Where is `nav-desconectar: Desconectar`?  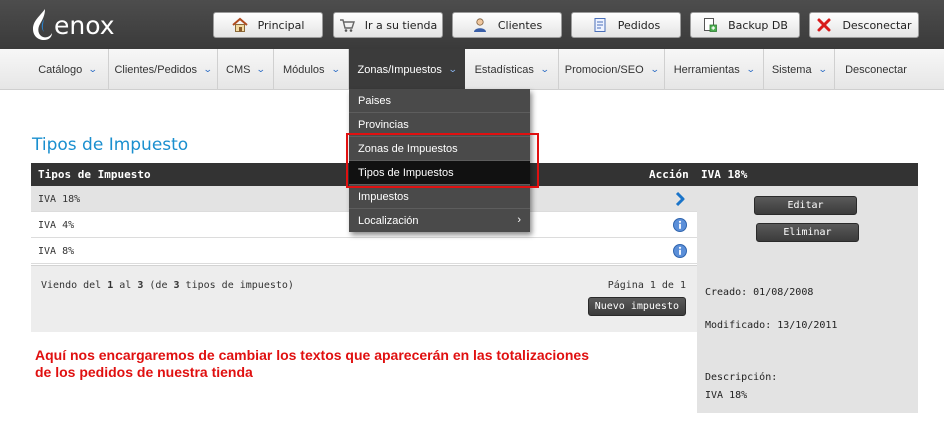 nav-desconectar: Desconectar is located at coordinates (876, 69).